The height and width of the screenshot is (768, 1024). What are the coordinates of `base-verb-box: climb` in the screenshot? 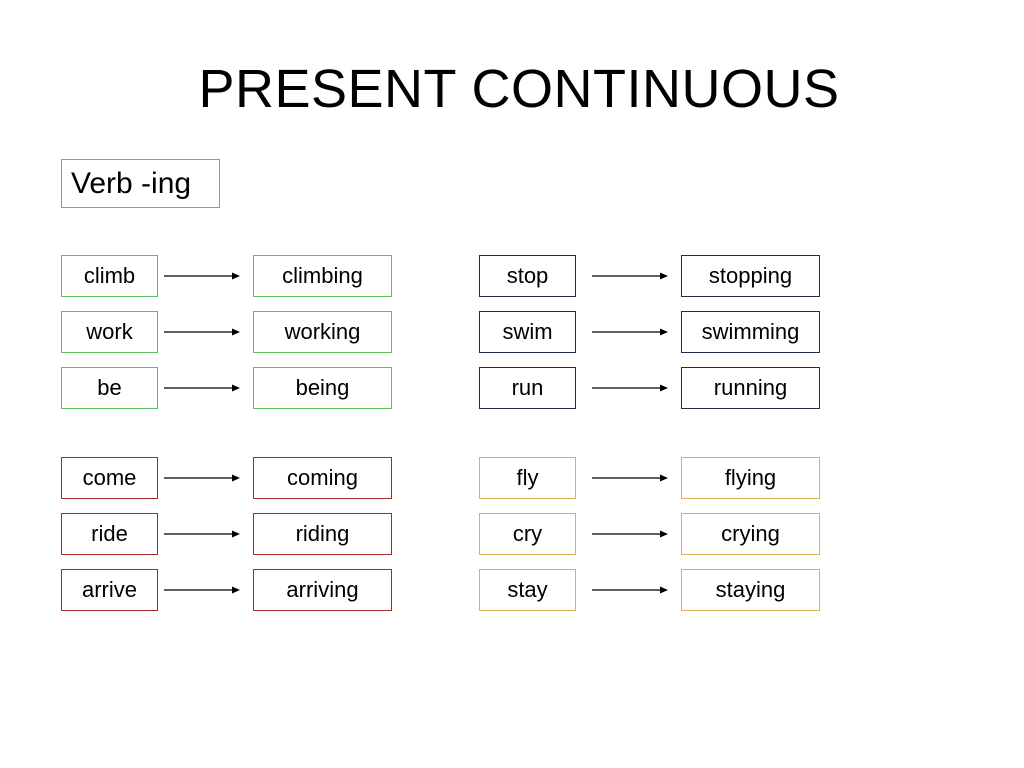 It's located at (109, 276).